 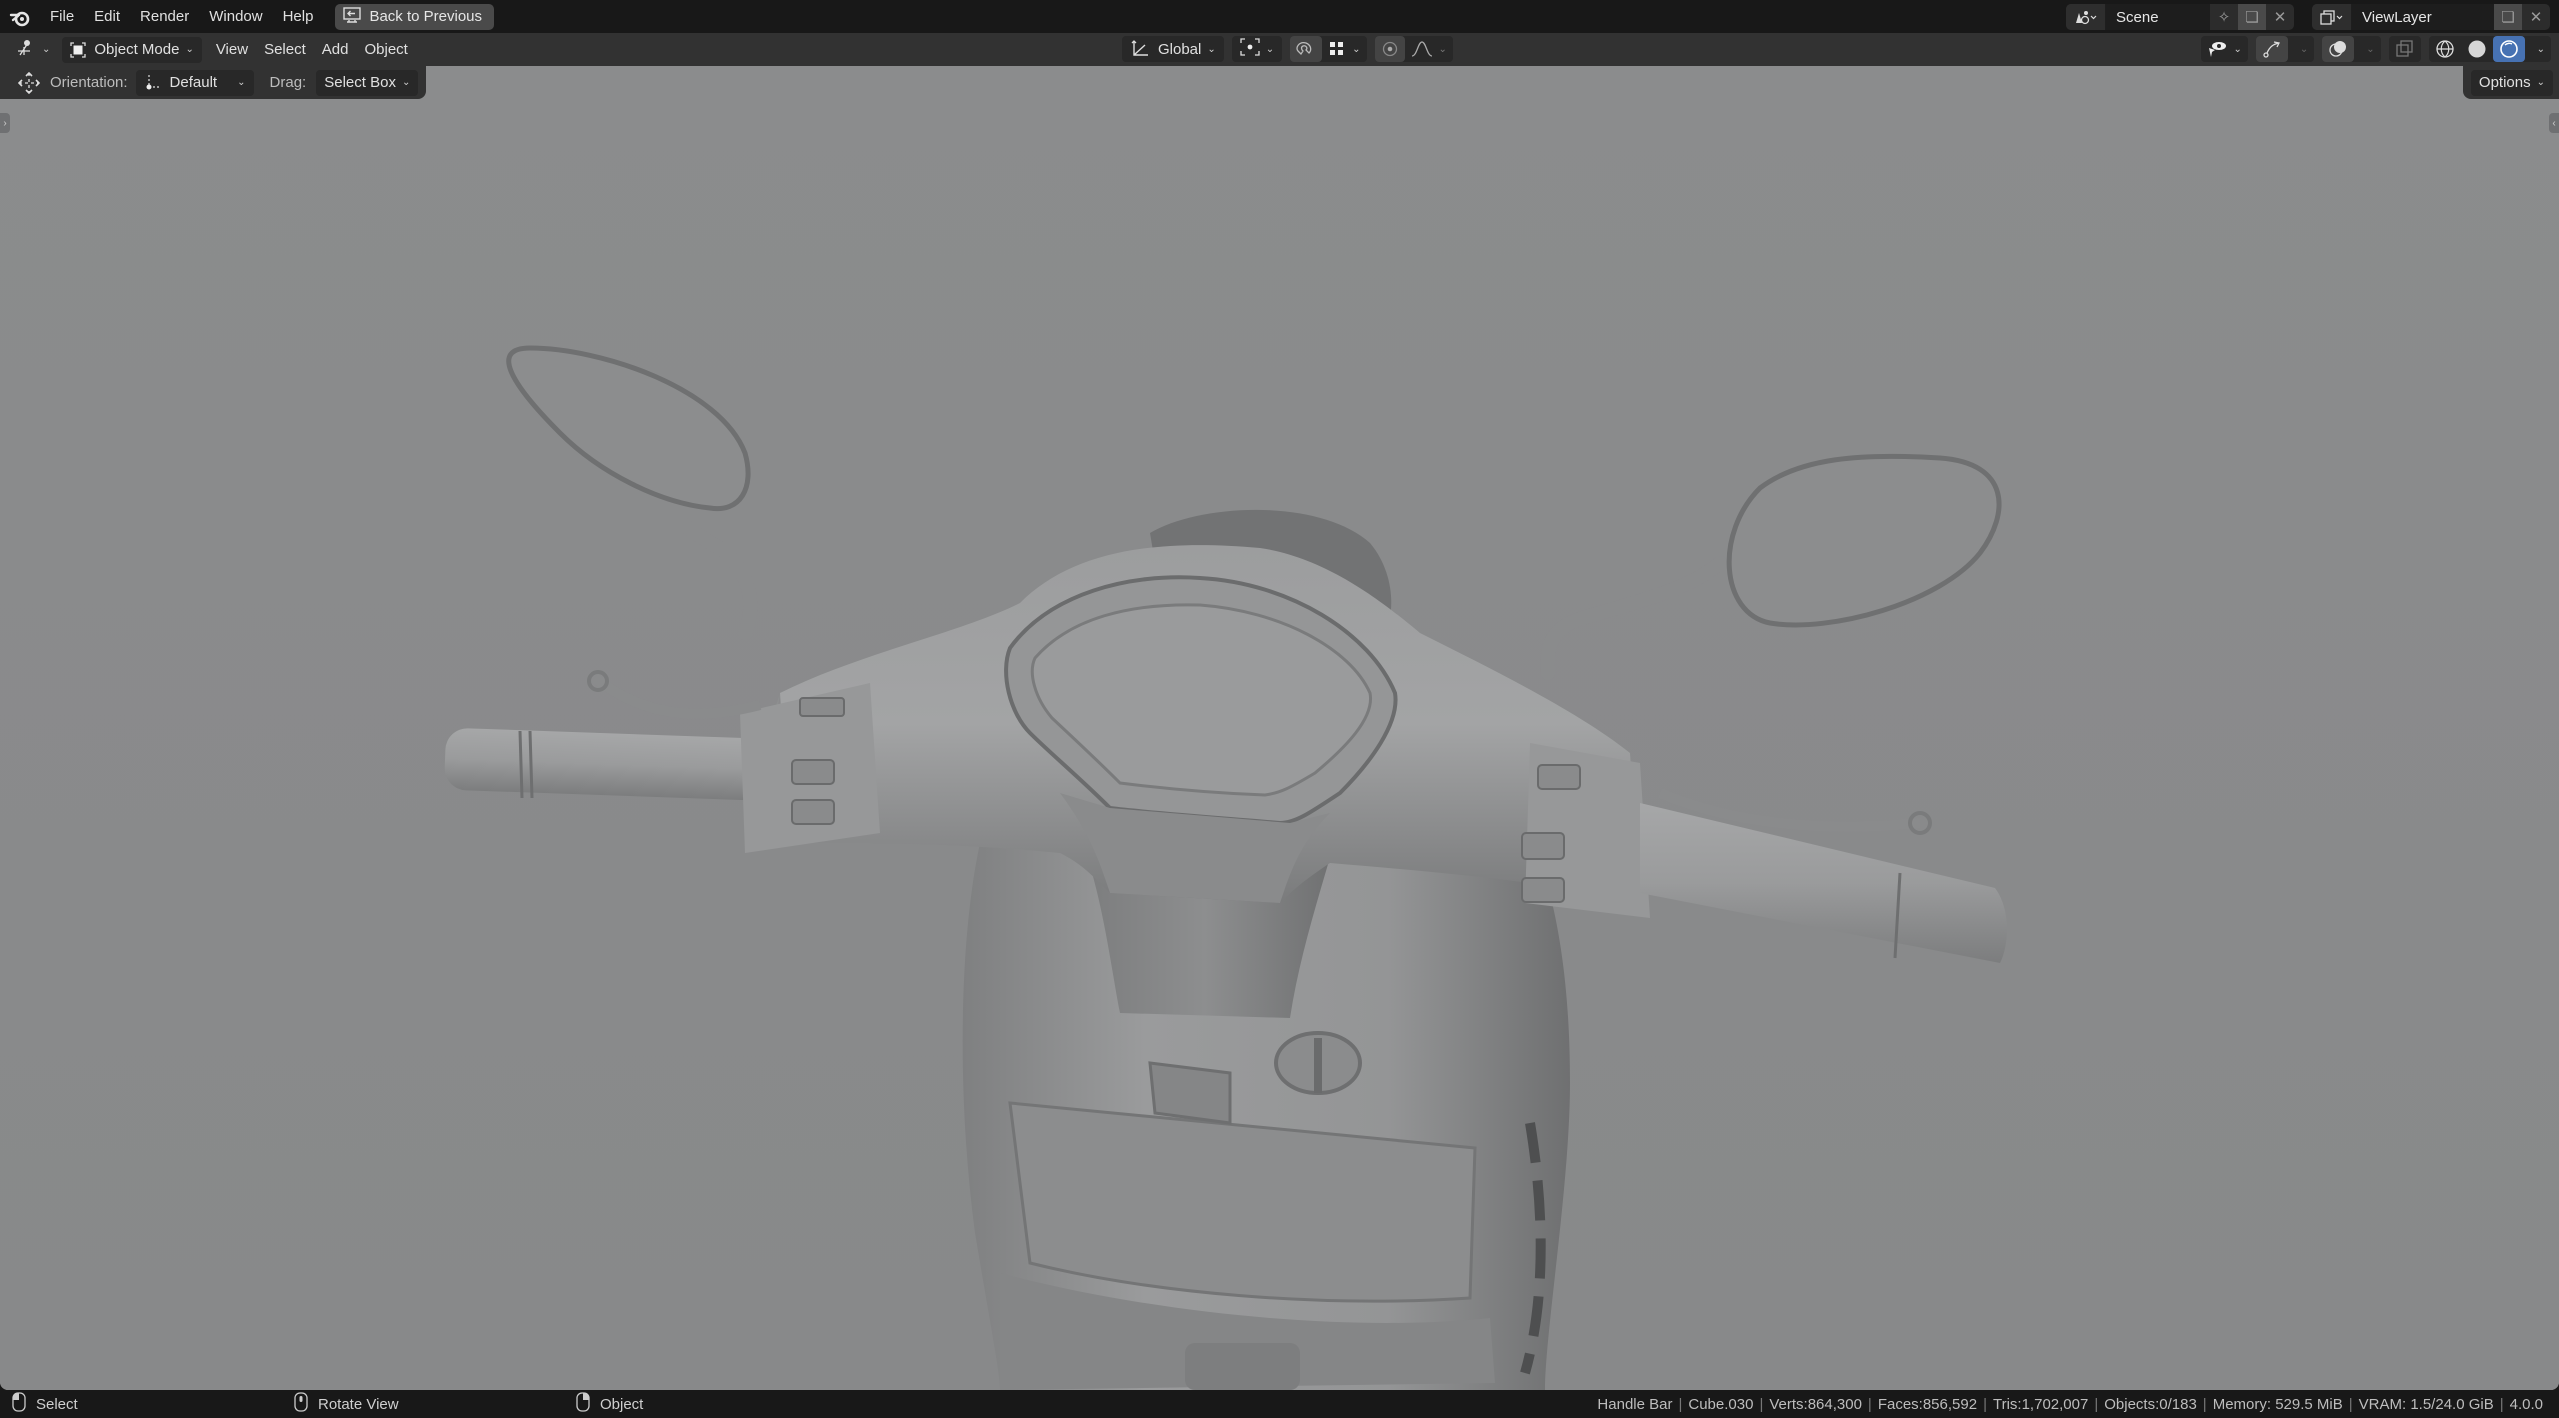 I want to click on drag-label: Drag:, so click(x=288, y=82).